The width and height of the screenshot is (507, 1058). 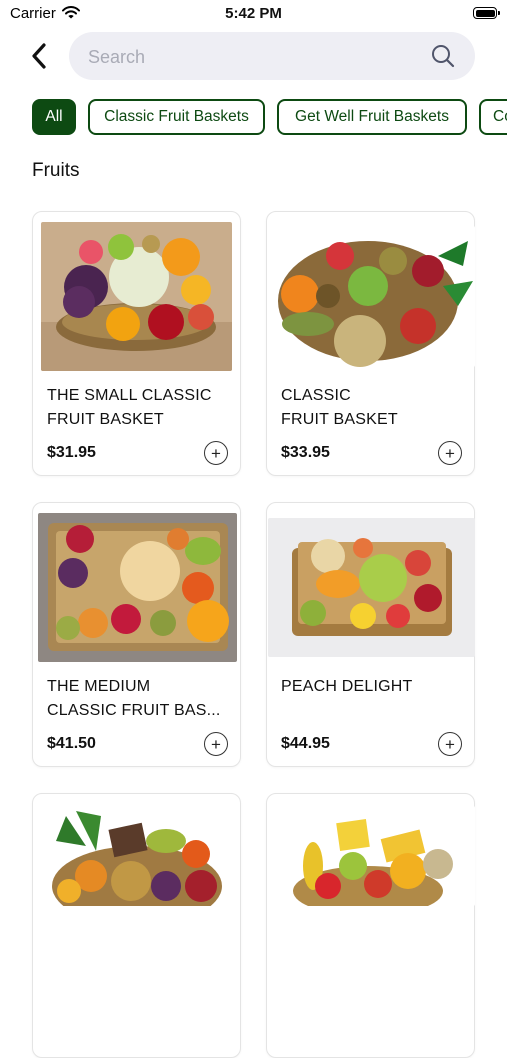 I want to click on product-price: $44.95, so click(x=305, y=743).